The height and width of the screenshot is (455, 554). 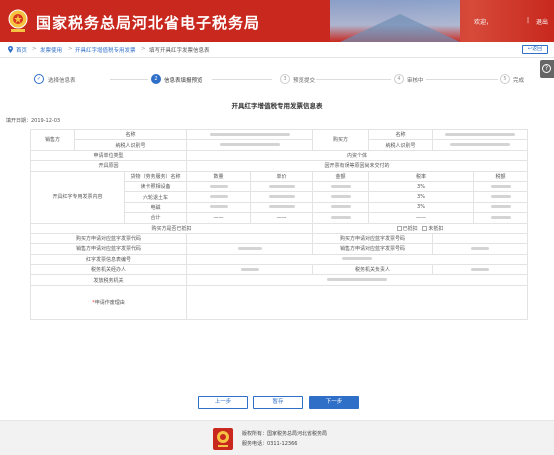 I want to click on seller-name-label: 名称, so click(x=130, y=134).